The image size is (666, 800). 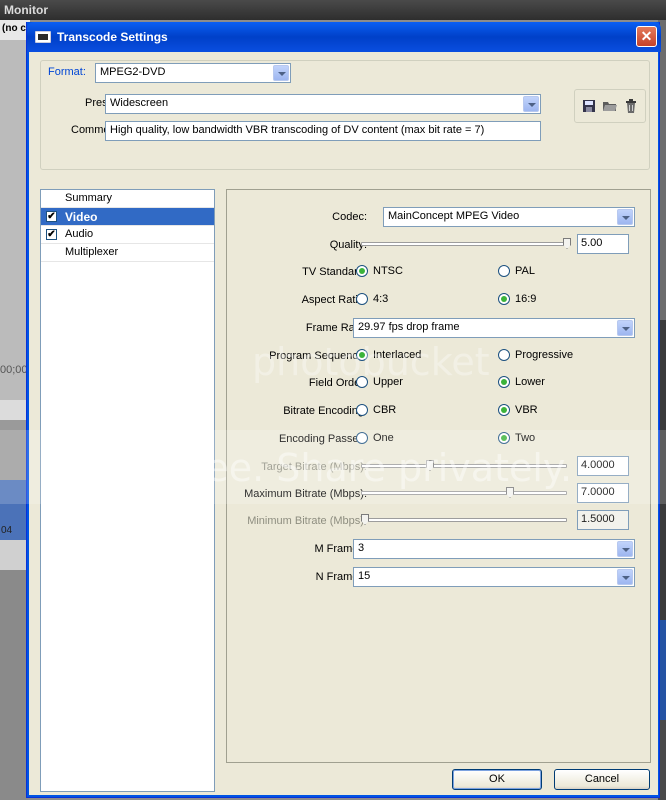 What do you see at coordinates (51, 216) in the screenshot?
I see `video-checkbox: ✔` at bounding box center [51, 216].